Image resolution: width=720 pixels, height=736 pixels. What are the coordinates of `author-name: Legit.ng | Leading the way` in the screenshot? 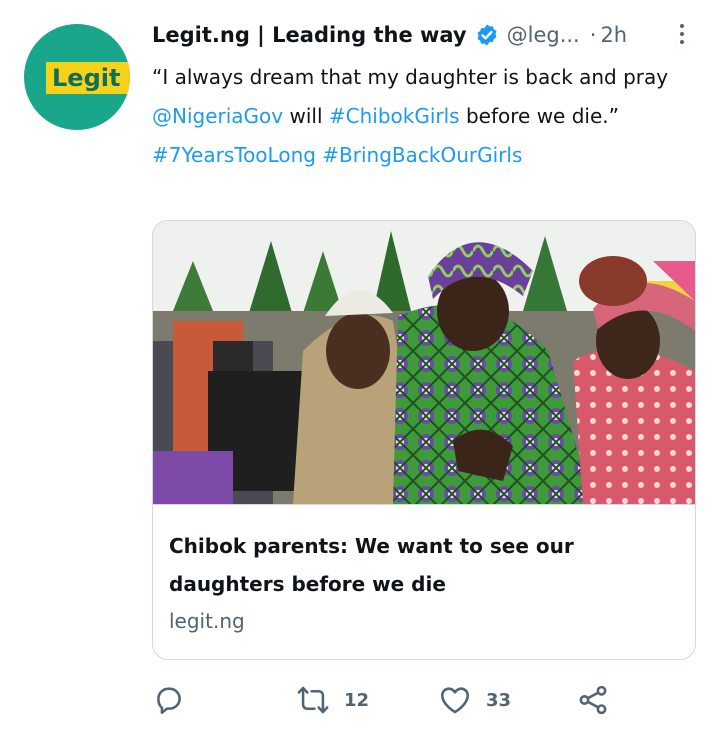 It's located at (309, 35).